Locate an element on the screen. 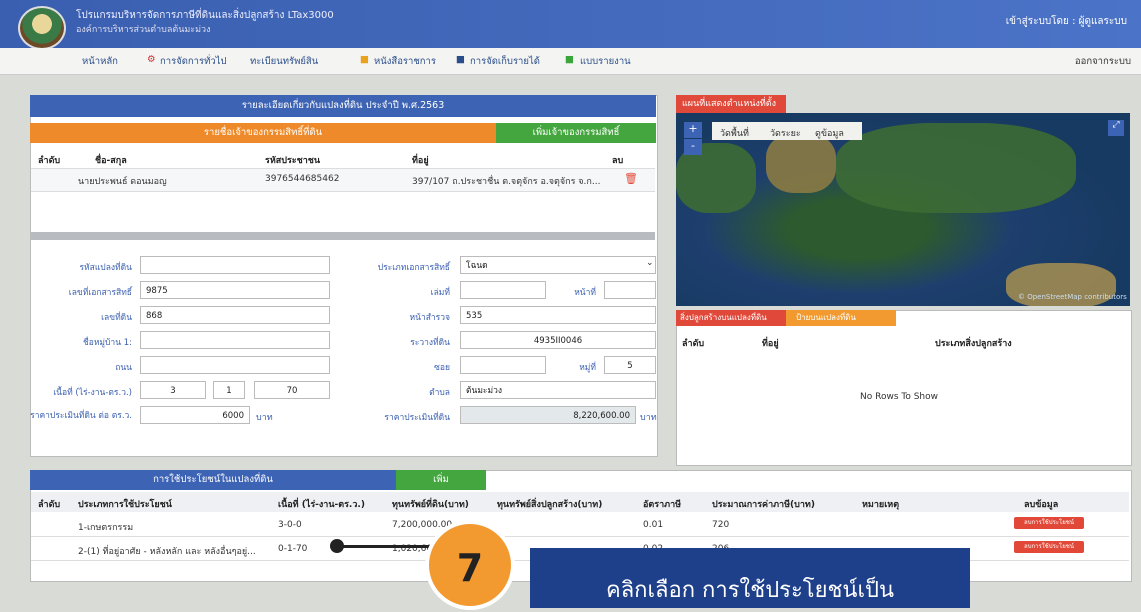 This screenshot has width=1141, height=612. wa-input: 70 is located at coordinates (292, 390).